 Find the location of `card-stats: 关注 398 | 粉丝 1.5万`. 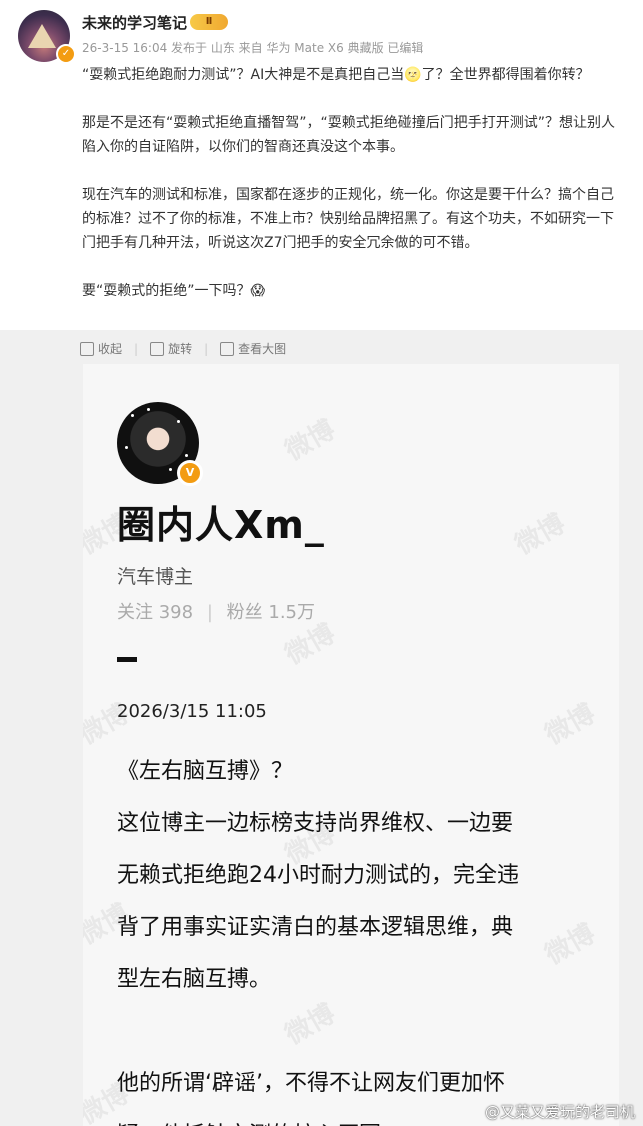

card-stats: 关注 398 | 粉丝 1.5万 is located at coordinates (216, 612).